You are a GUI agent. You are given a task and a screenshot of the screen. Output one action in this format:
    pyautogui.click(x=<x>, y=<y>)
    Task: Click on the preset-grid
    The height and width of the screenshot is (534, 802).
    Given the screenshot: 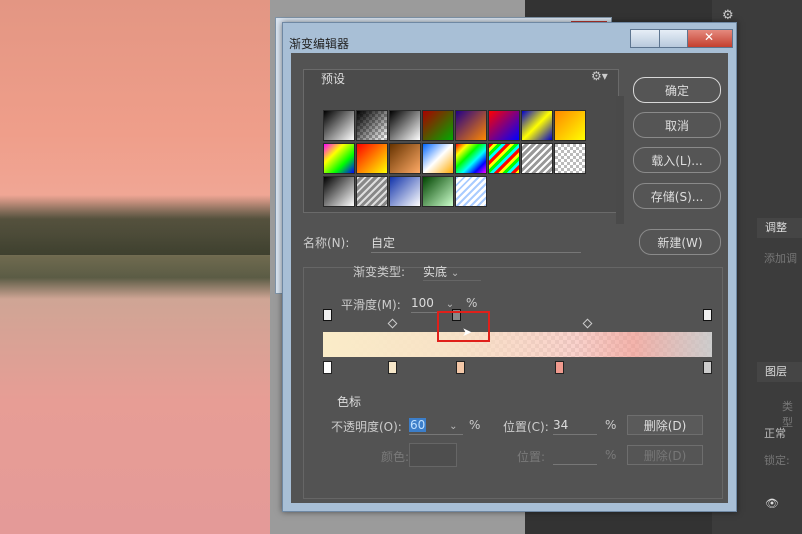 What is the action you would take?
    pyautogui.click(x=455, y=159)
    